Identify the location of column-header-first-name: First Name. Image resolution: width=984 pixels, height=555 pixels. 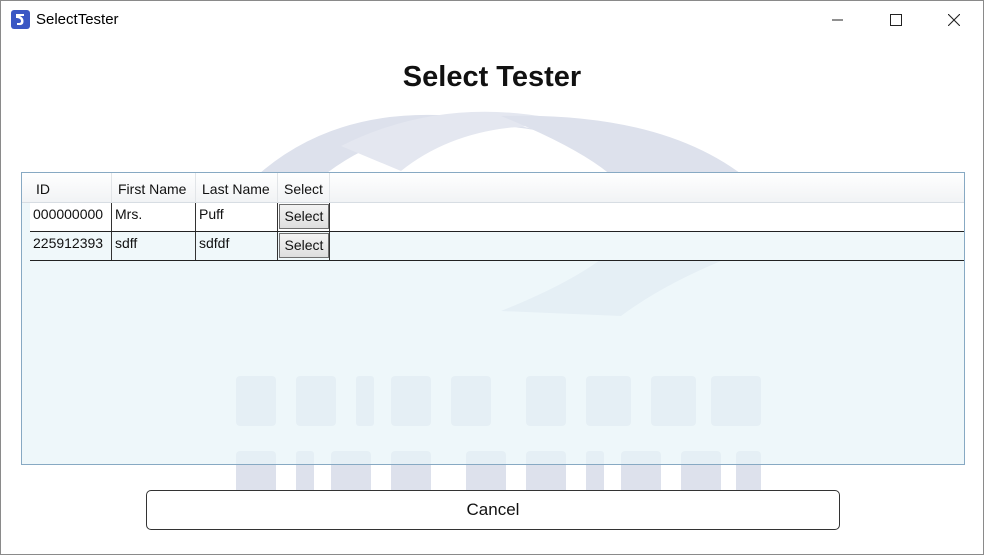
(154, 188).